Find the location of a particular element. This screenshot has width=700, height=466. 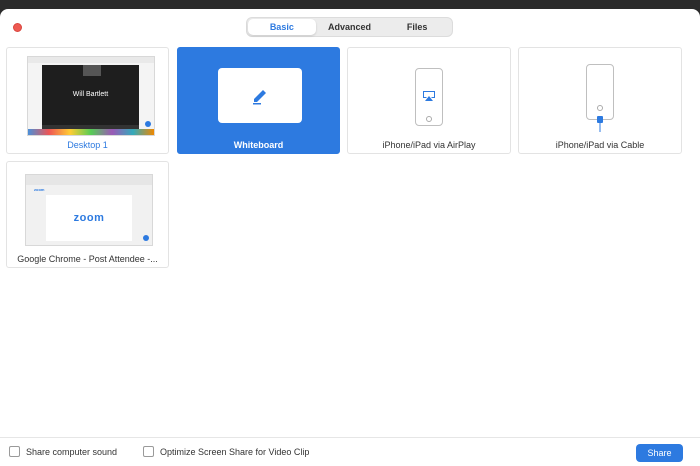

pencil-icon is located at coordinates (259, 96).